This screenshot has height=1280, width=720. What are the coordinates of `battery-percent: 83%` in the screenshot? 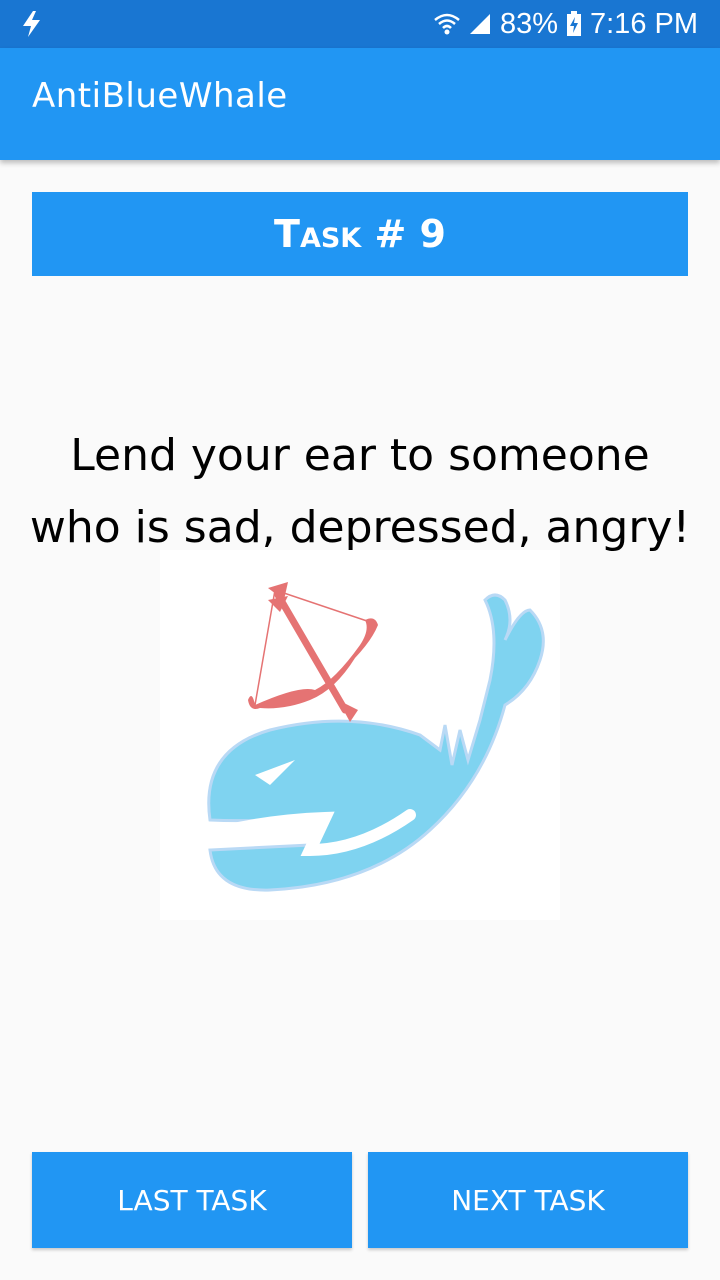 It's located at (528, 23).